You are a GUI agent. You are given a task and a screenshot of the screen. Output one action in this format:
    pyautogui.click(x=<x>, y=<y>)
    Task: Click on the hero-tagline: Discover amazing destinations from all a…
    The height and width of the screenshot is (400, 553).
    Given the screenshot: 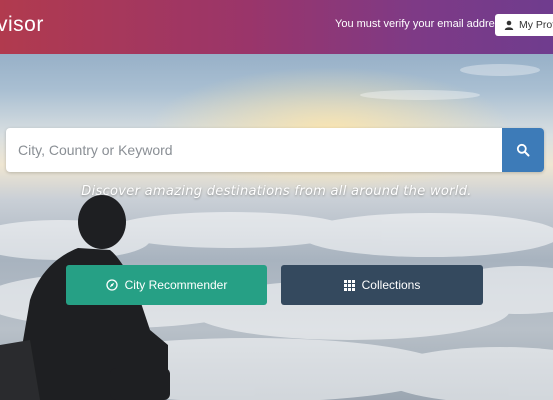 What is the action you would take?
    pyautogui.click(x=276, y=191)
    